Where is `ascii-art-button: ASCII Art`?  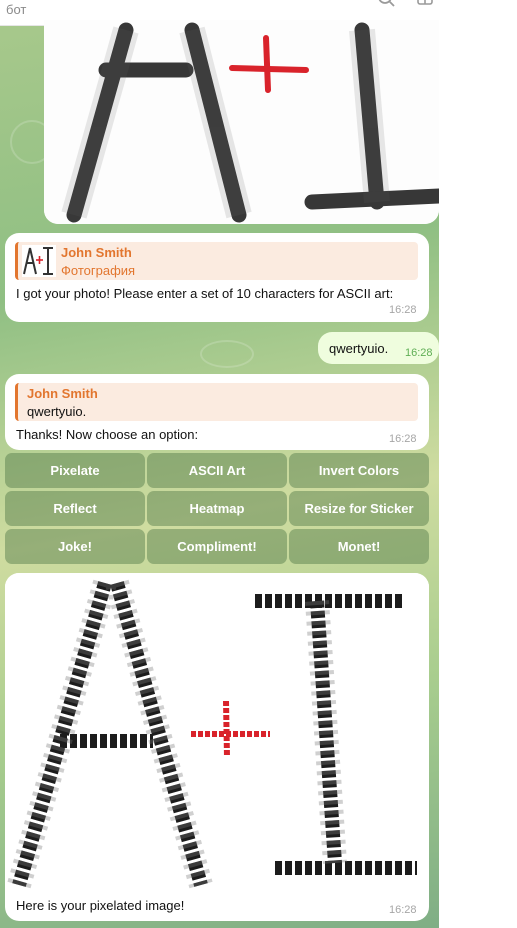 ascii-art-button: ASCII Art is located at coordinates (217, 470).